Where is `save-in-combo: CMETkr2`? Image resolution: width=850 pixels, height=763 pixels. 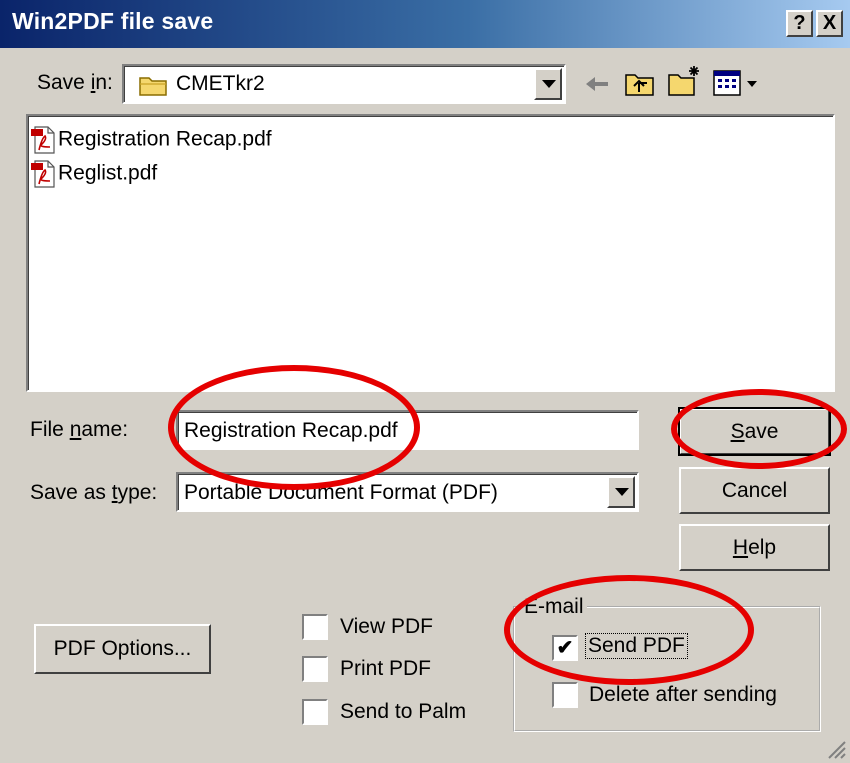
save-in-combo: CMETkr2 is located at coordinates (344, 84).